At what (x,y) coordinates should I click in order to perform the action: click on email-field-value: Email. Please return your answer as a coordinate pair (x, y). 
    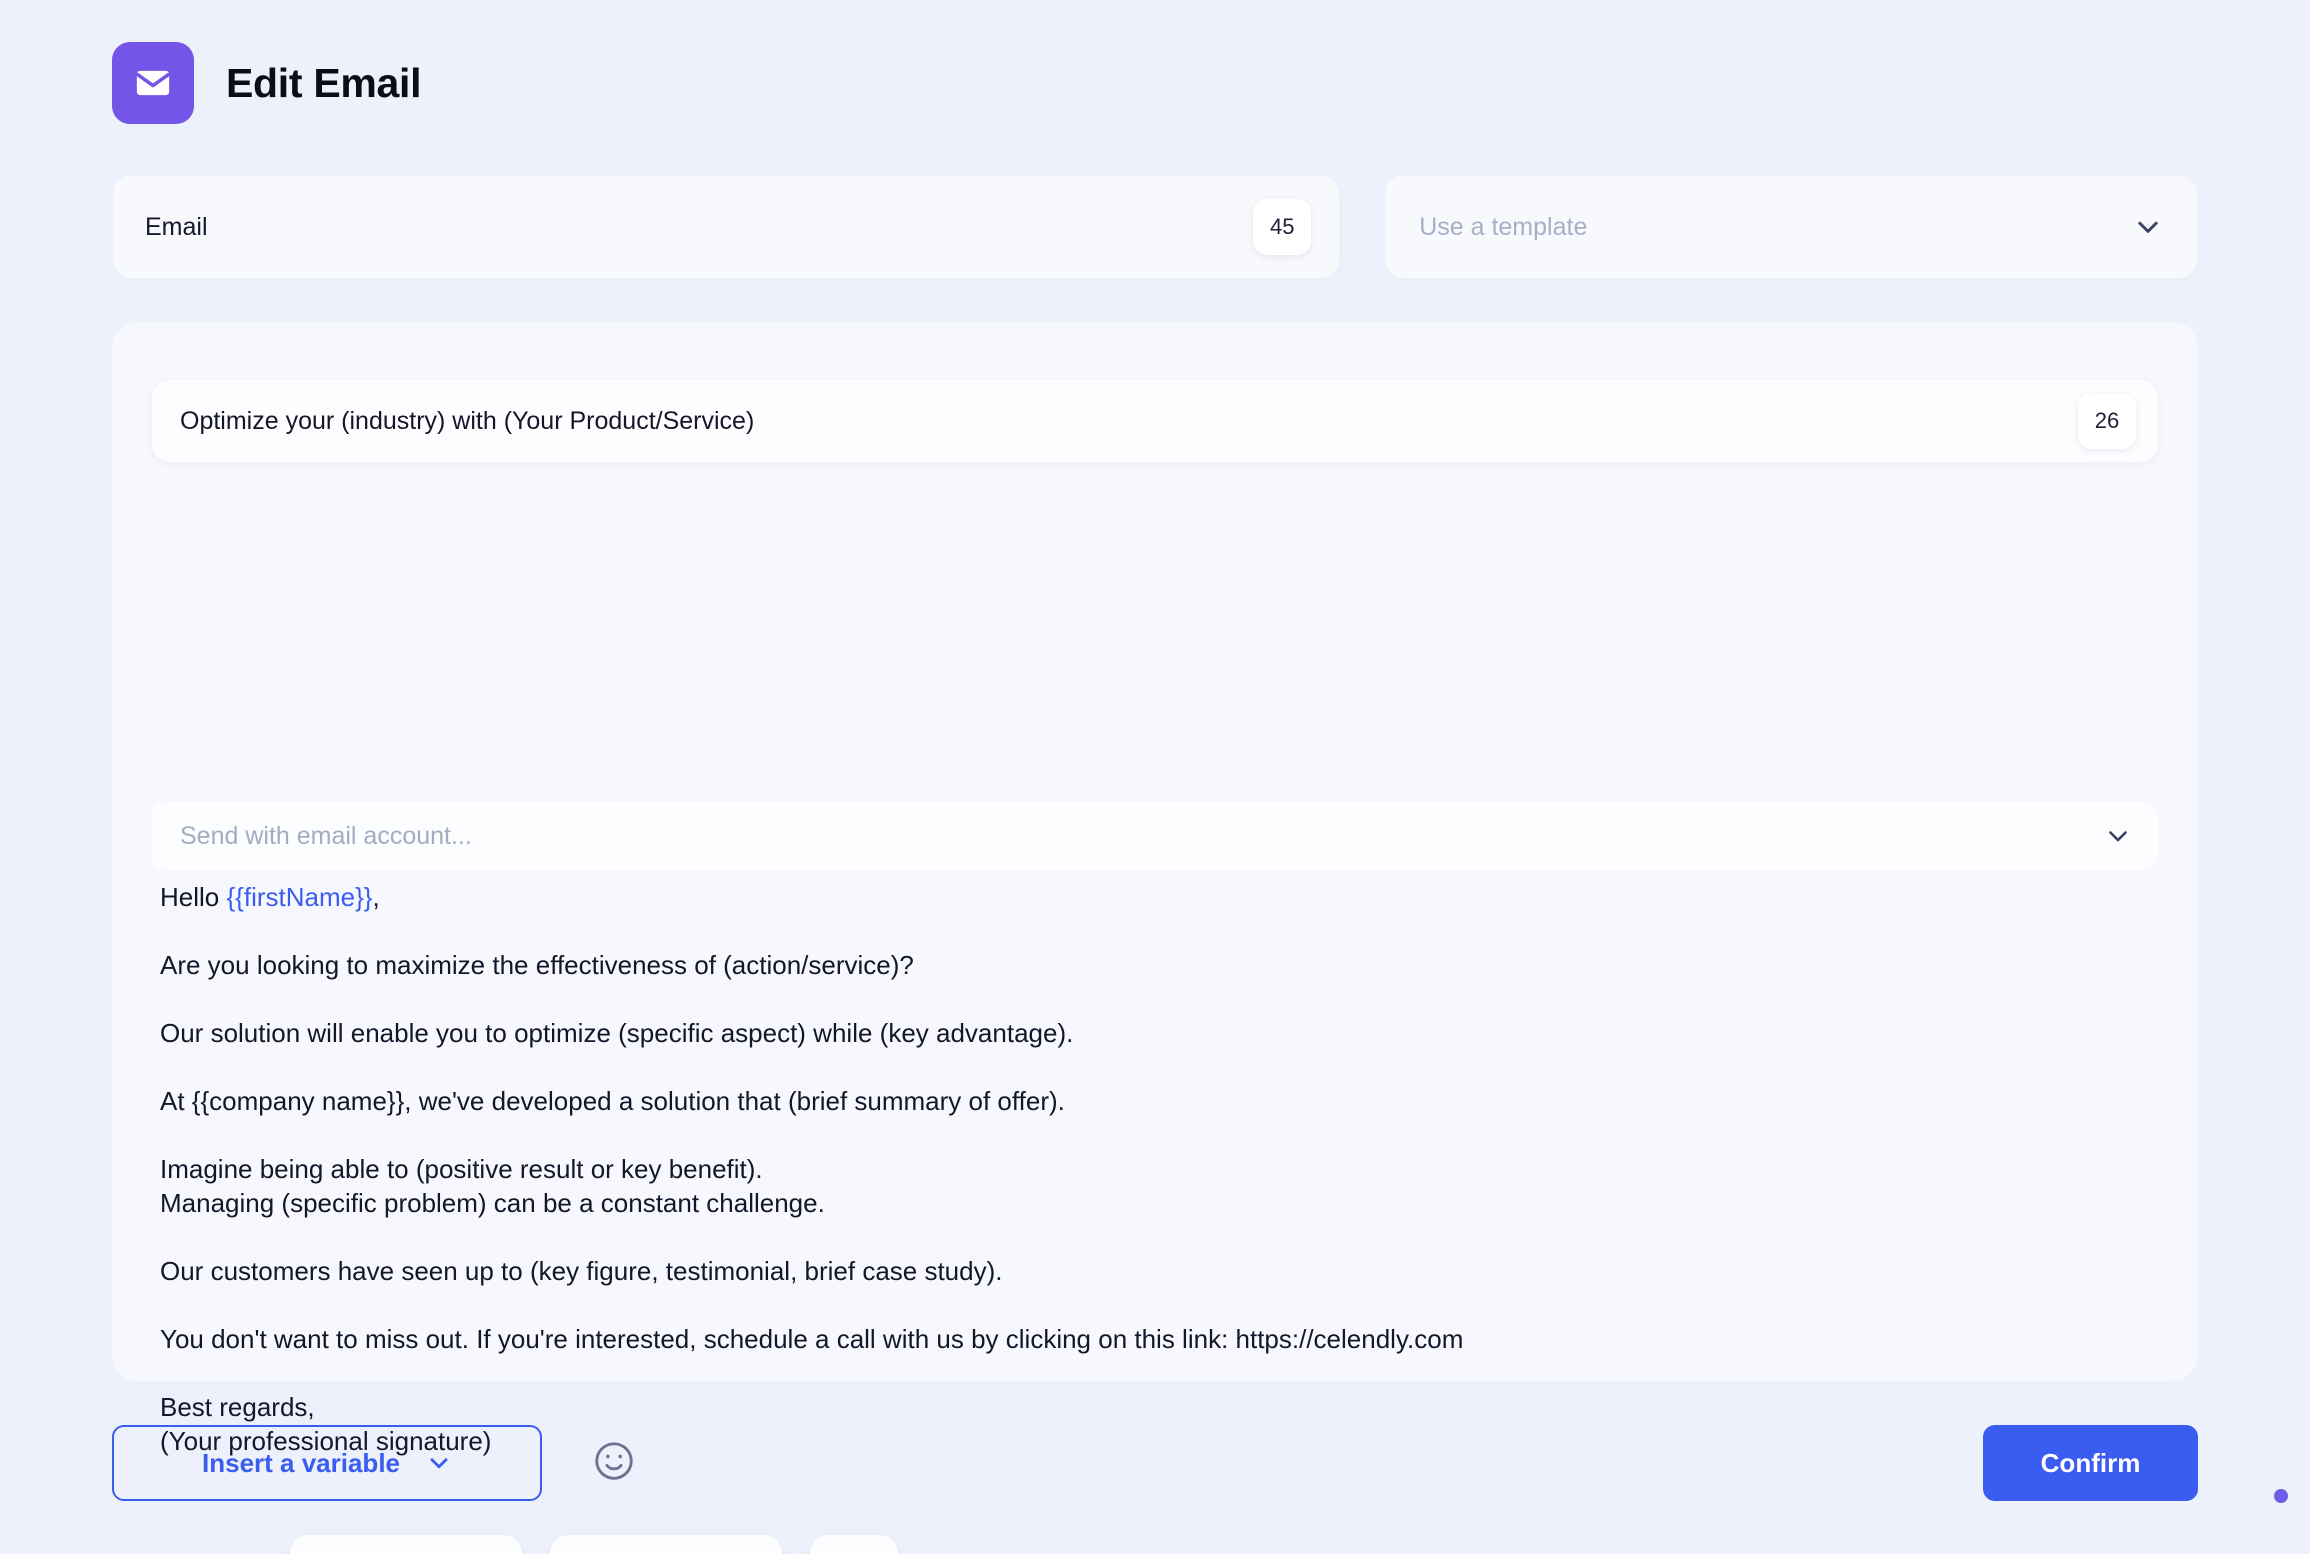
    Looking at the image, I should click on (176, 226).